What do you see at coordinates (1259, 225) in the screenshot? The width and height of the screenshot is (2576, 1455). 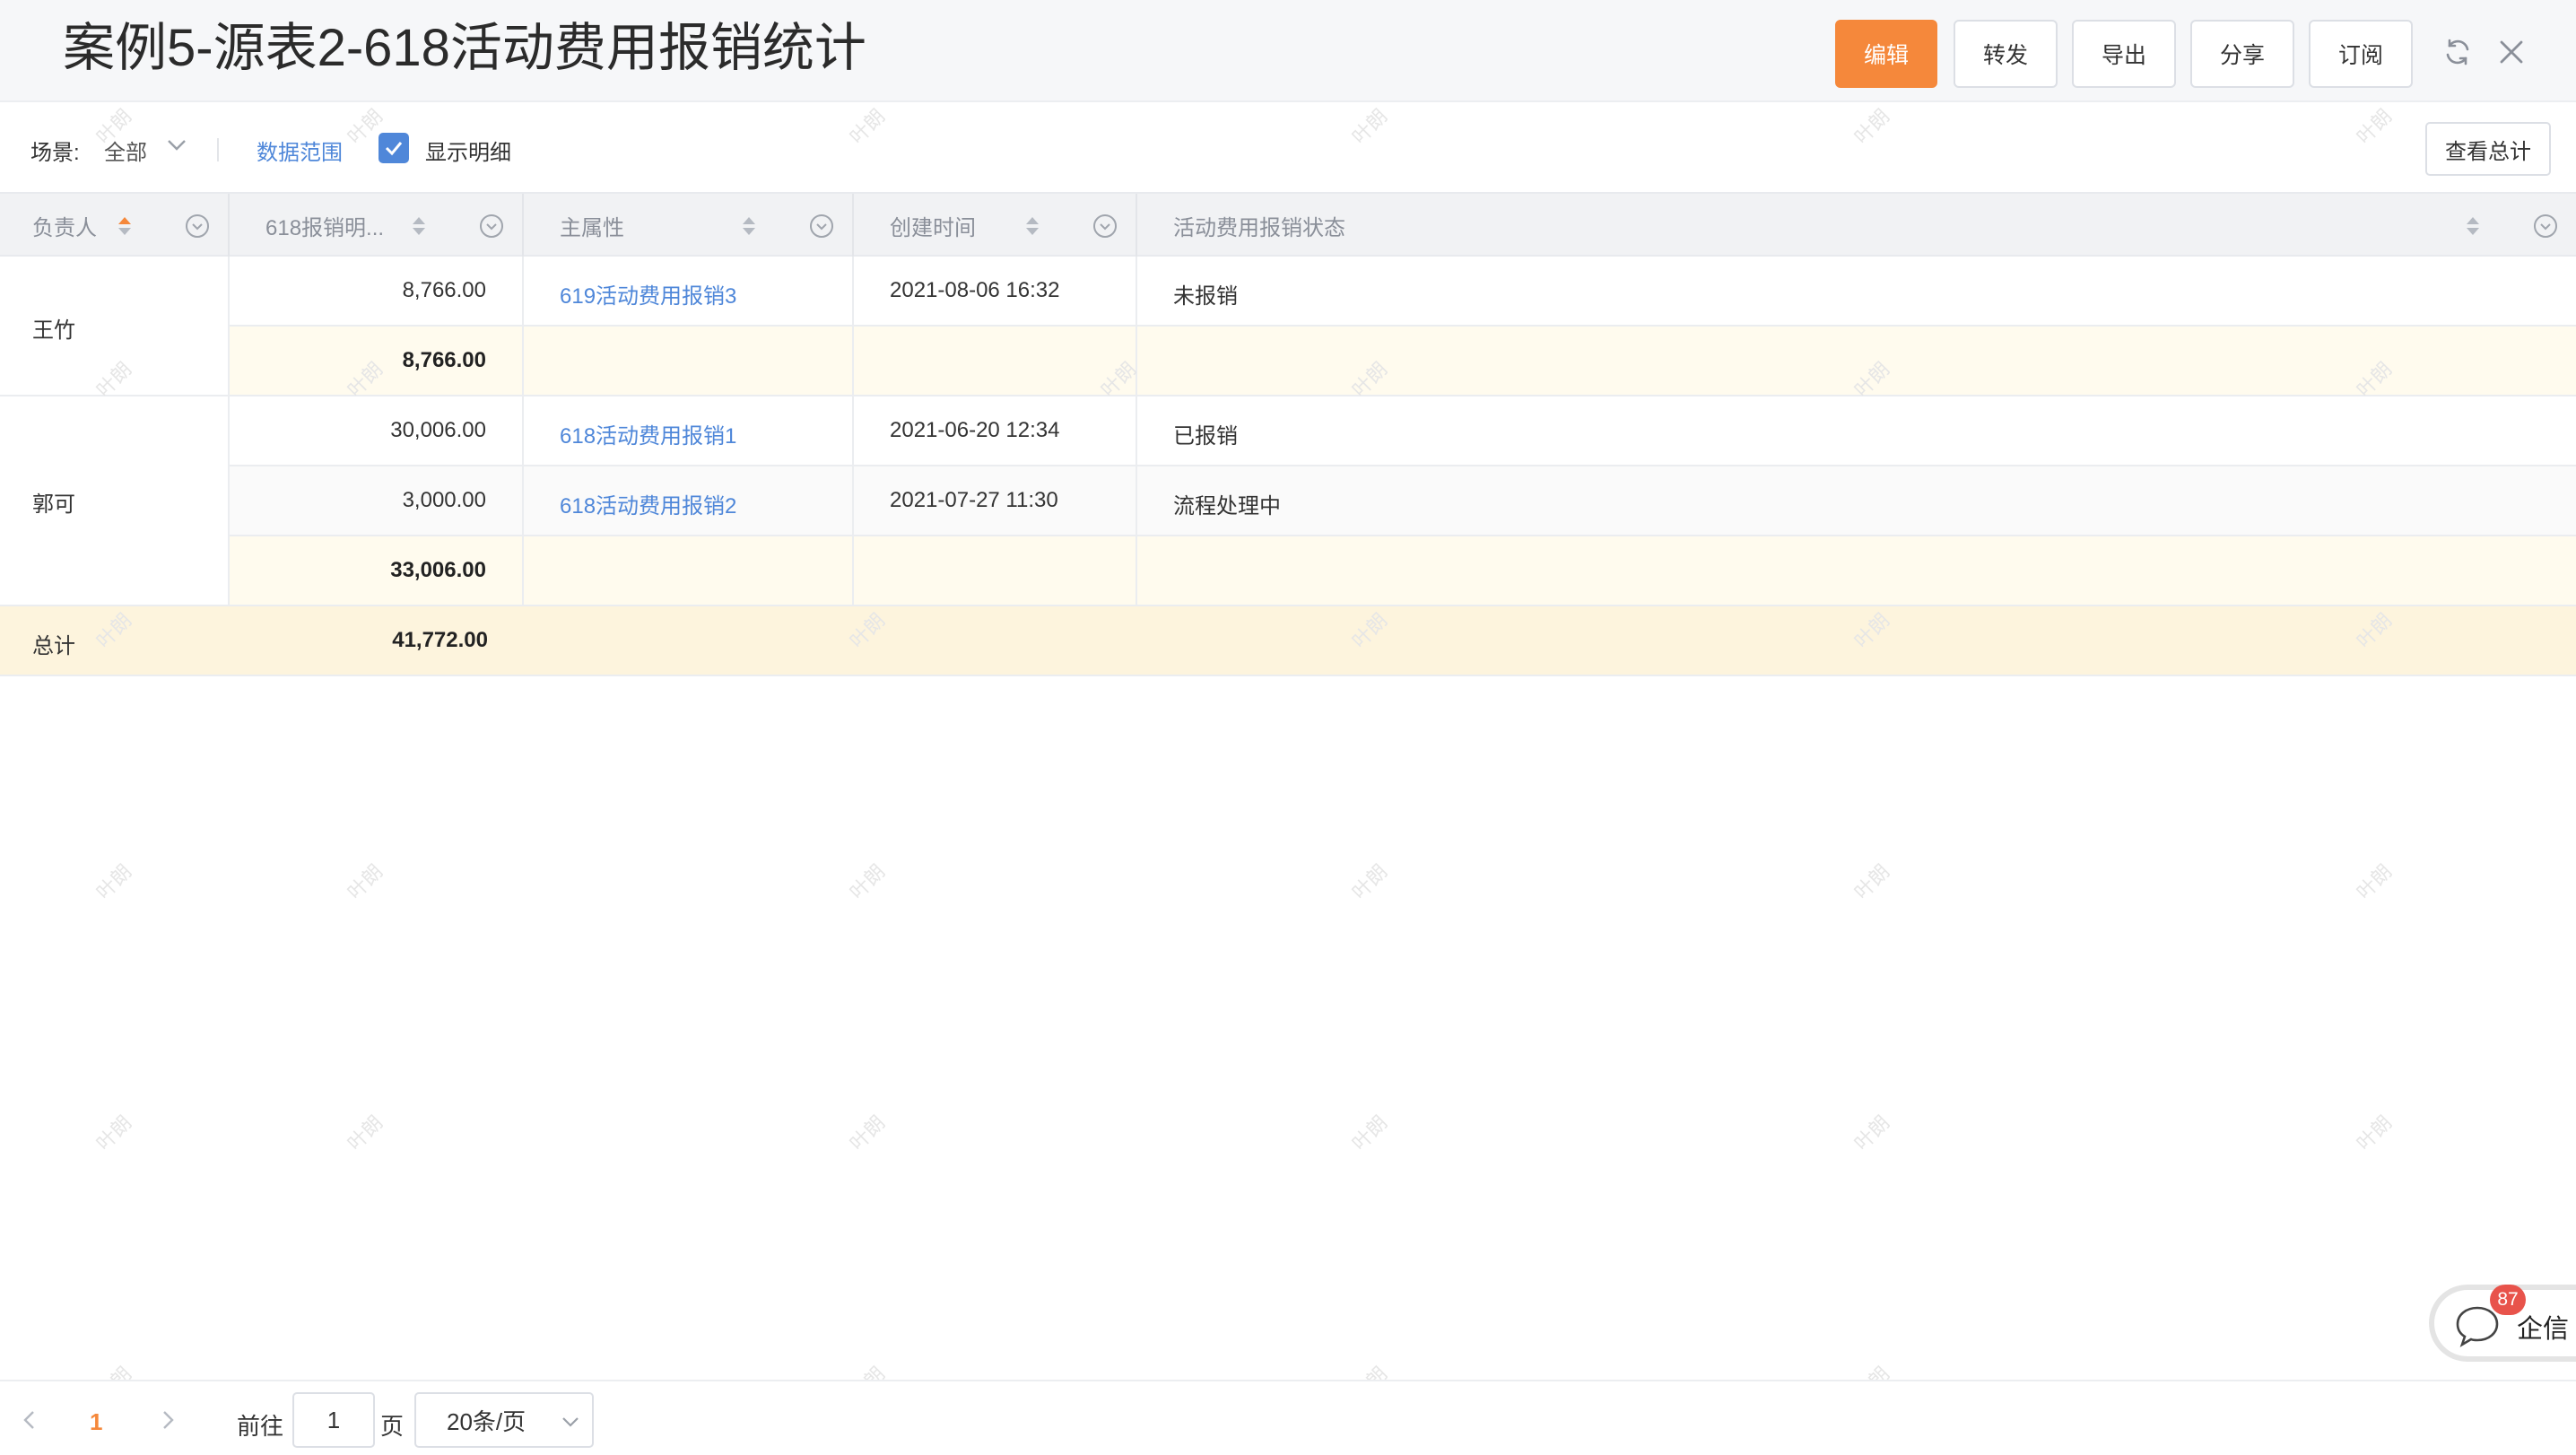 I see `column-header-status: 活动费用报销状态` at bounding box center [1259, 225].